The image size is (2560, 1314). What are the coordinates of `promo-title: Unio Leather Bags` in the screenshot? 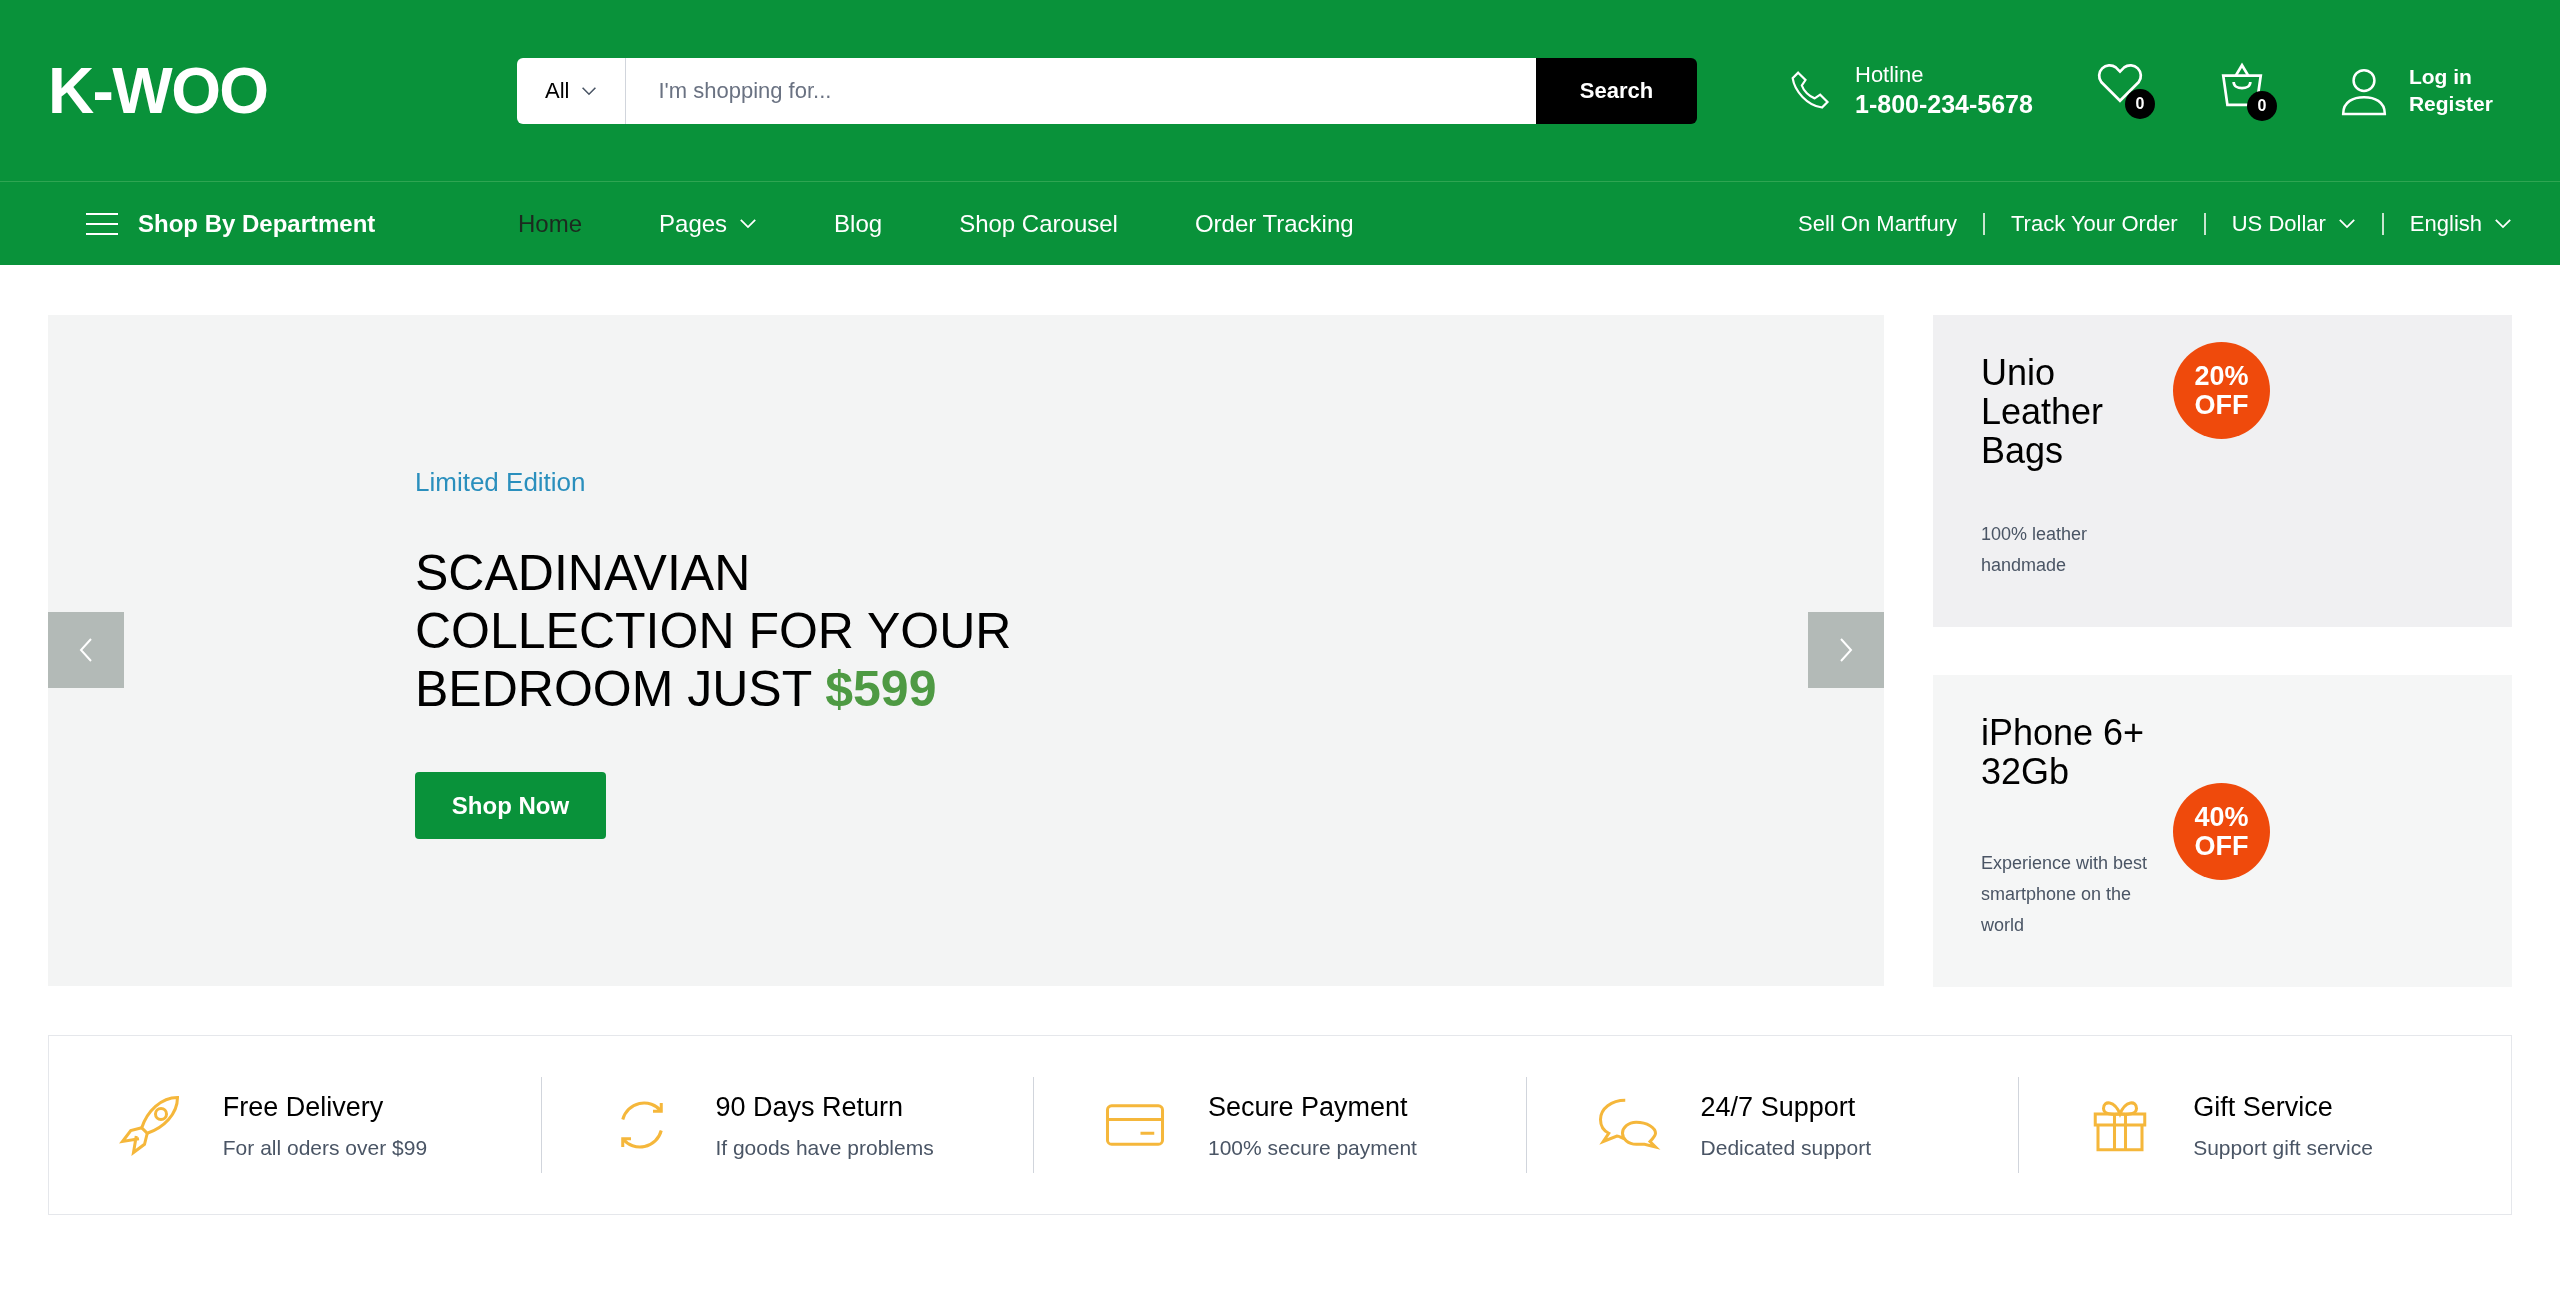 It's located at (2043, 411).